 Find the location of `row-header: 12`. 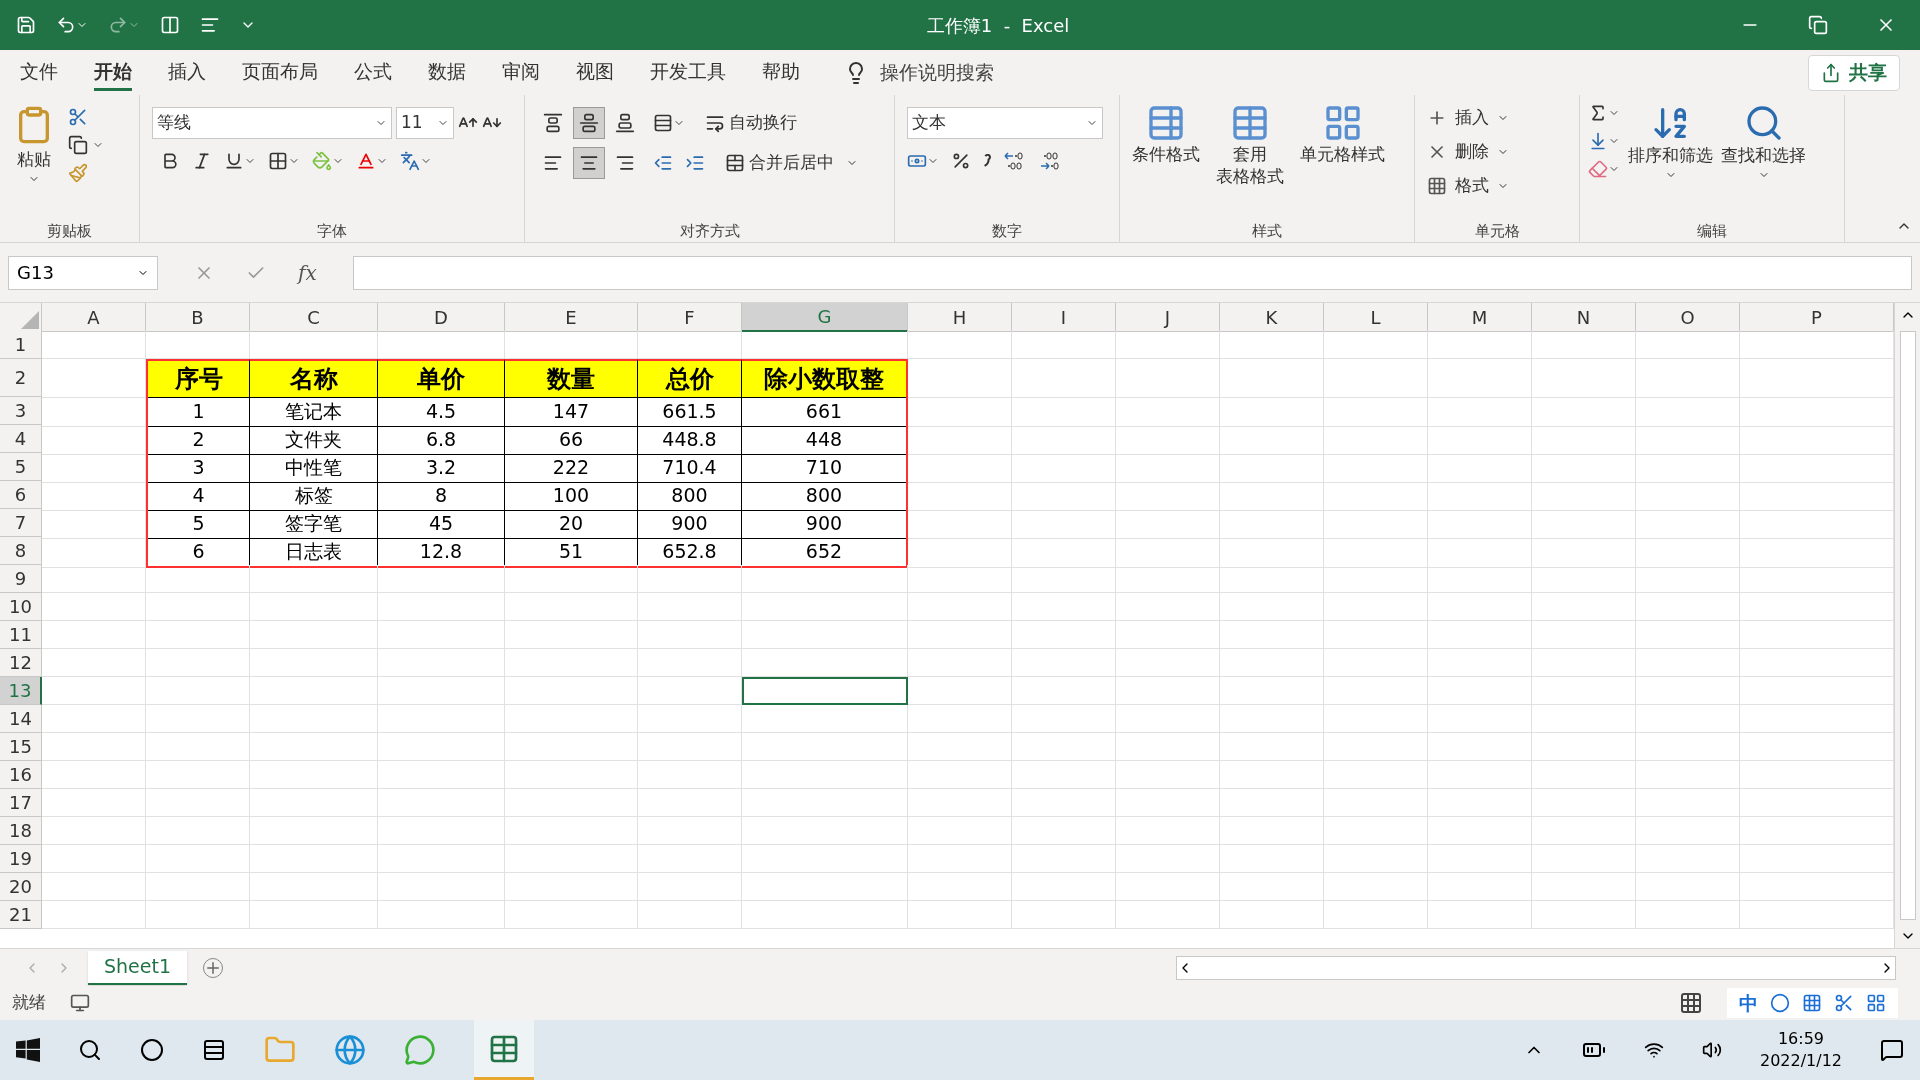

row-header: 12 is located at coordinates (21, 663).